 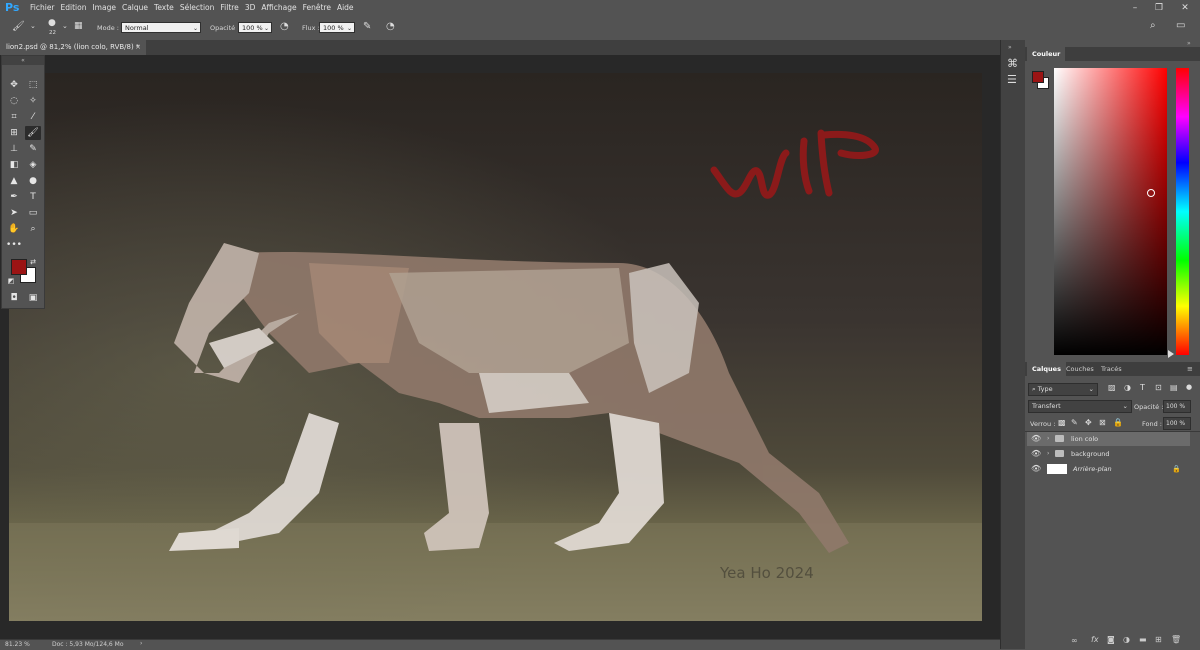 What do you see at coordinates (33, 149) in the screenshot?
I see `history-brush-tool-icon: ✎` at bounding box center [33, 149].